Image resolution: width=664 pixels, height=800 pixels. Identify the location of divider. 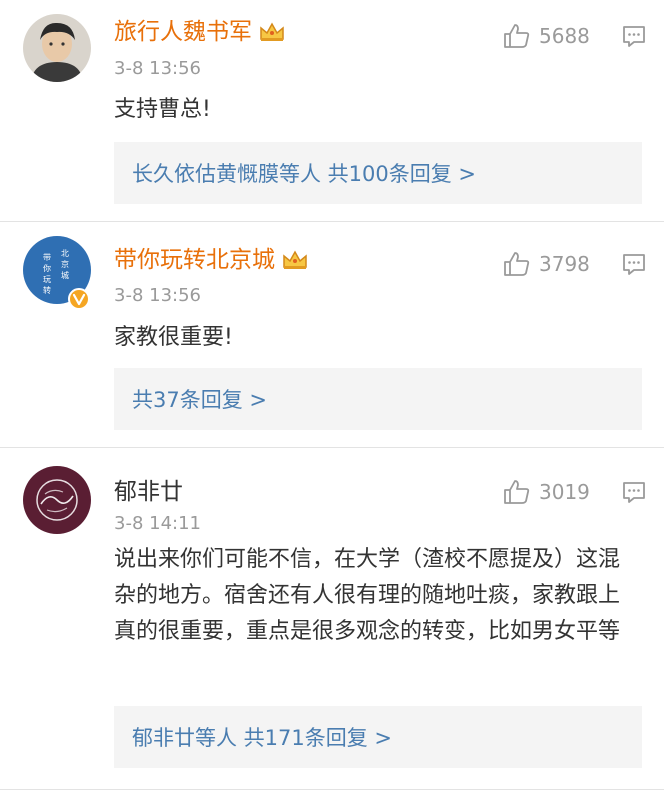
(332, 789).